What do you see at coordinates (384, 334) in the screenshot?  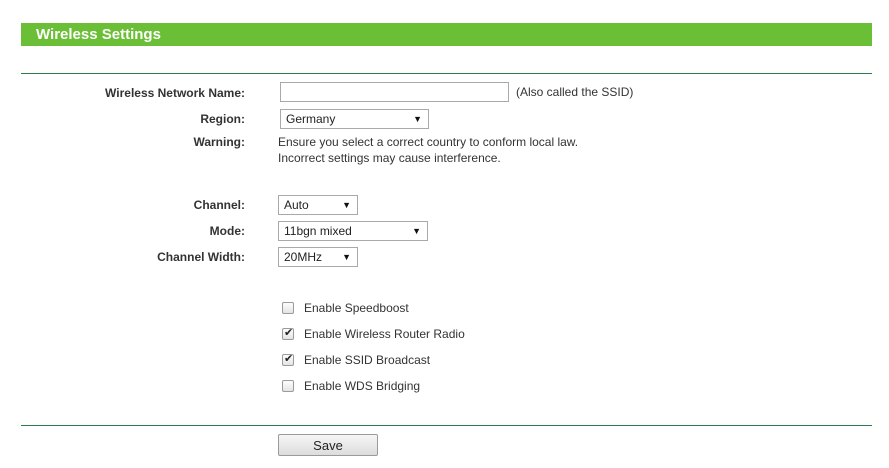 I see `option-label: Enable Wireless Router Radio` at bounding box center [384, 334].